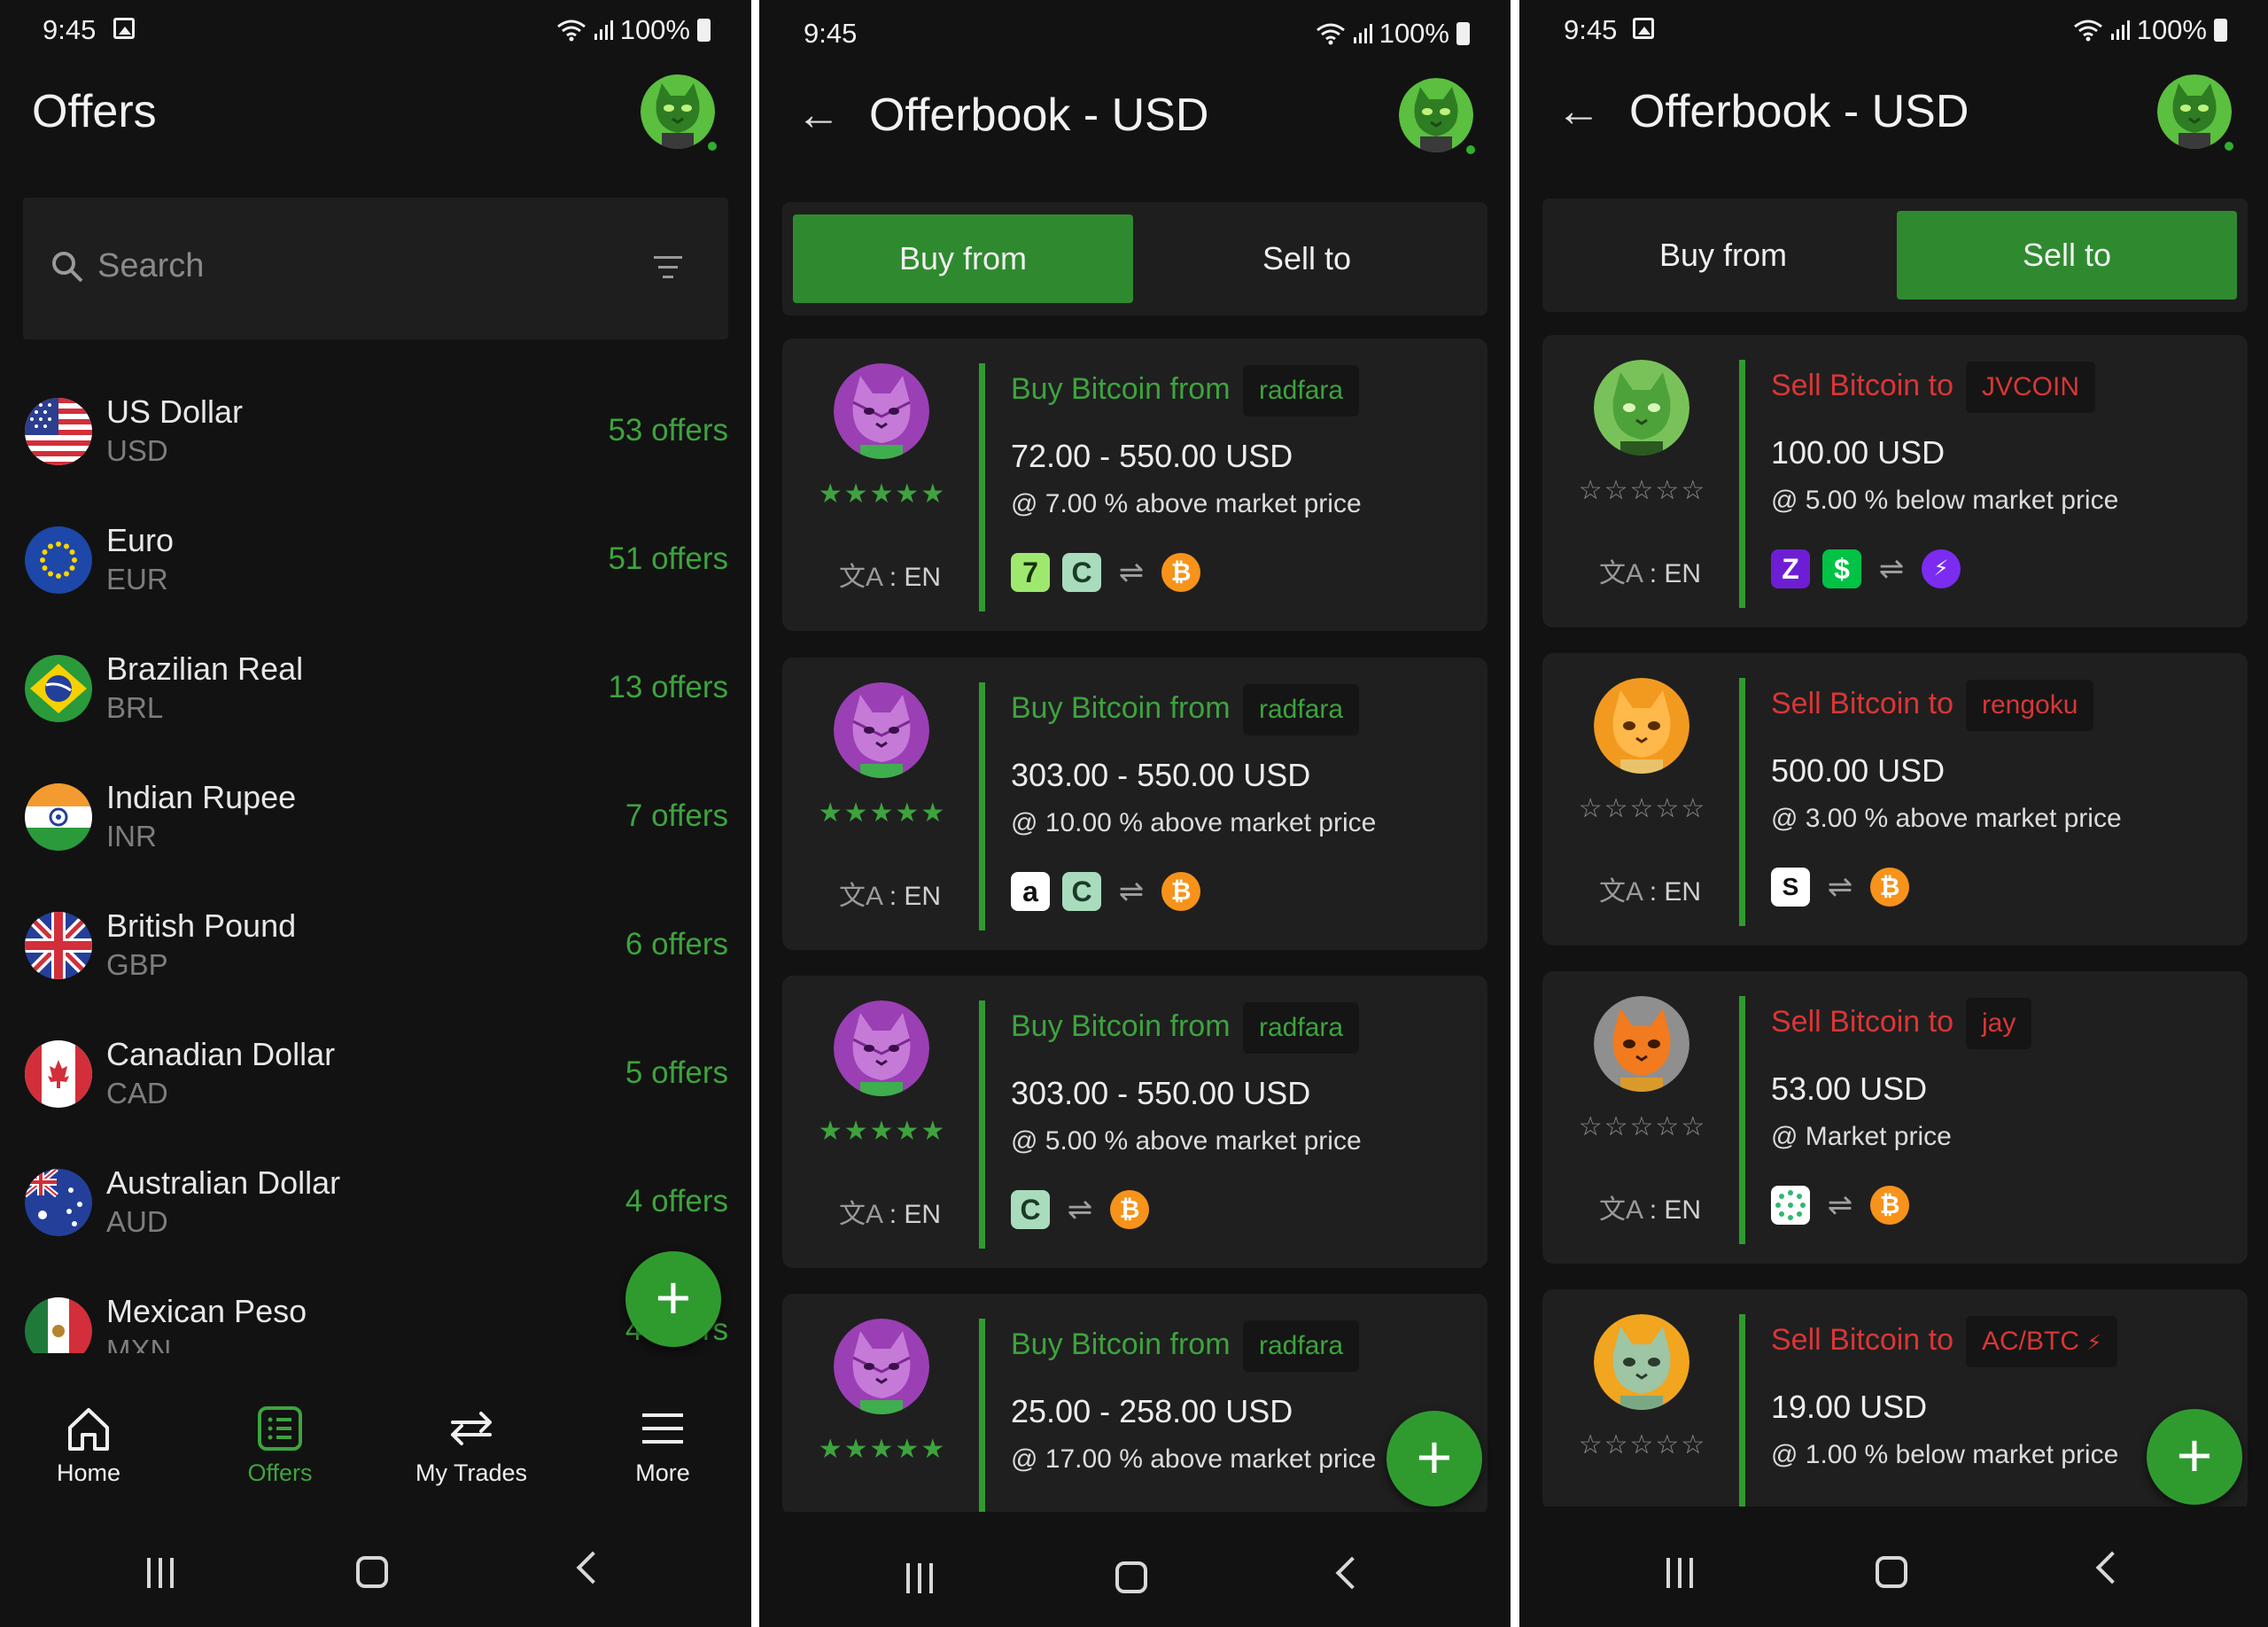 The width and height of the screenshot is (2268, 1627). What do you see at coordinates (2120, 30) in the screenshot?
I see `signal-icon` at bounding box center [2120, 30].